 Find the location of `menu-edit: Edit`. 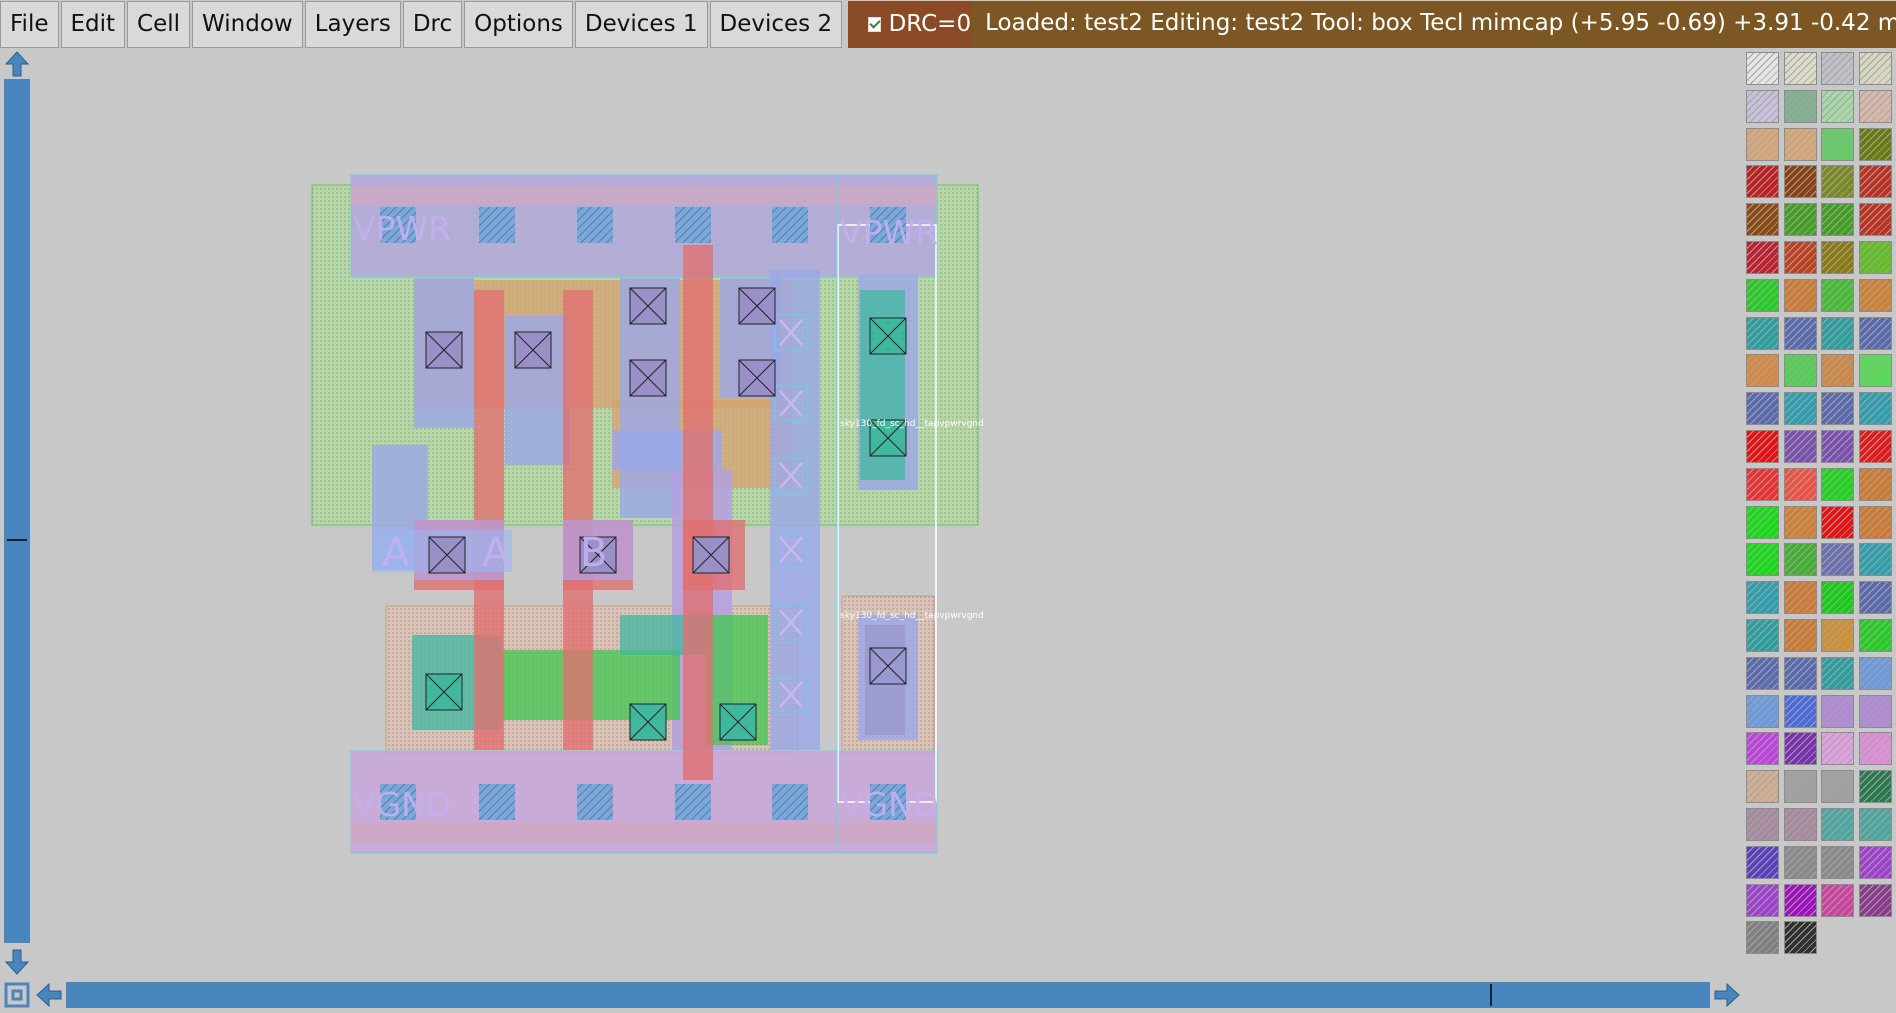

menu-edit: Edit is located at coordinates (93, 24).